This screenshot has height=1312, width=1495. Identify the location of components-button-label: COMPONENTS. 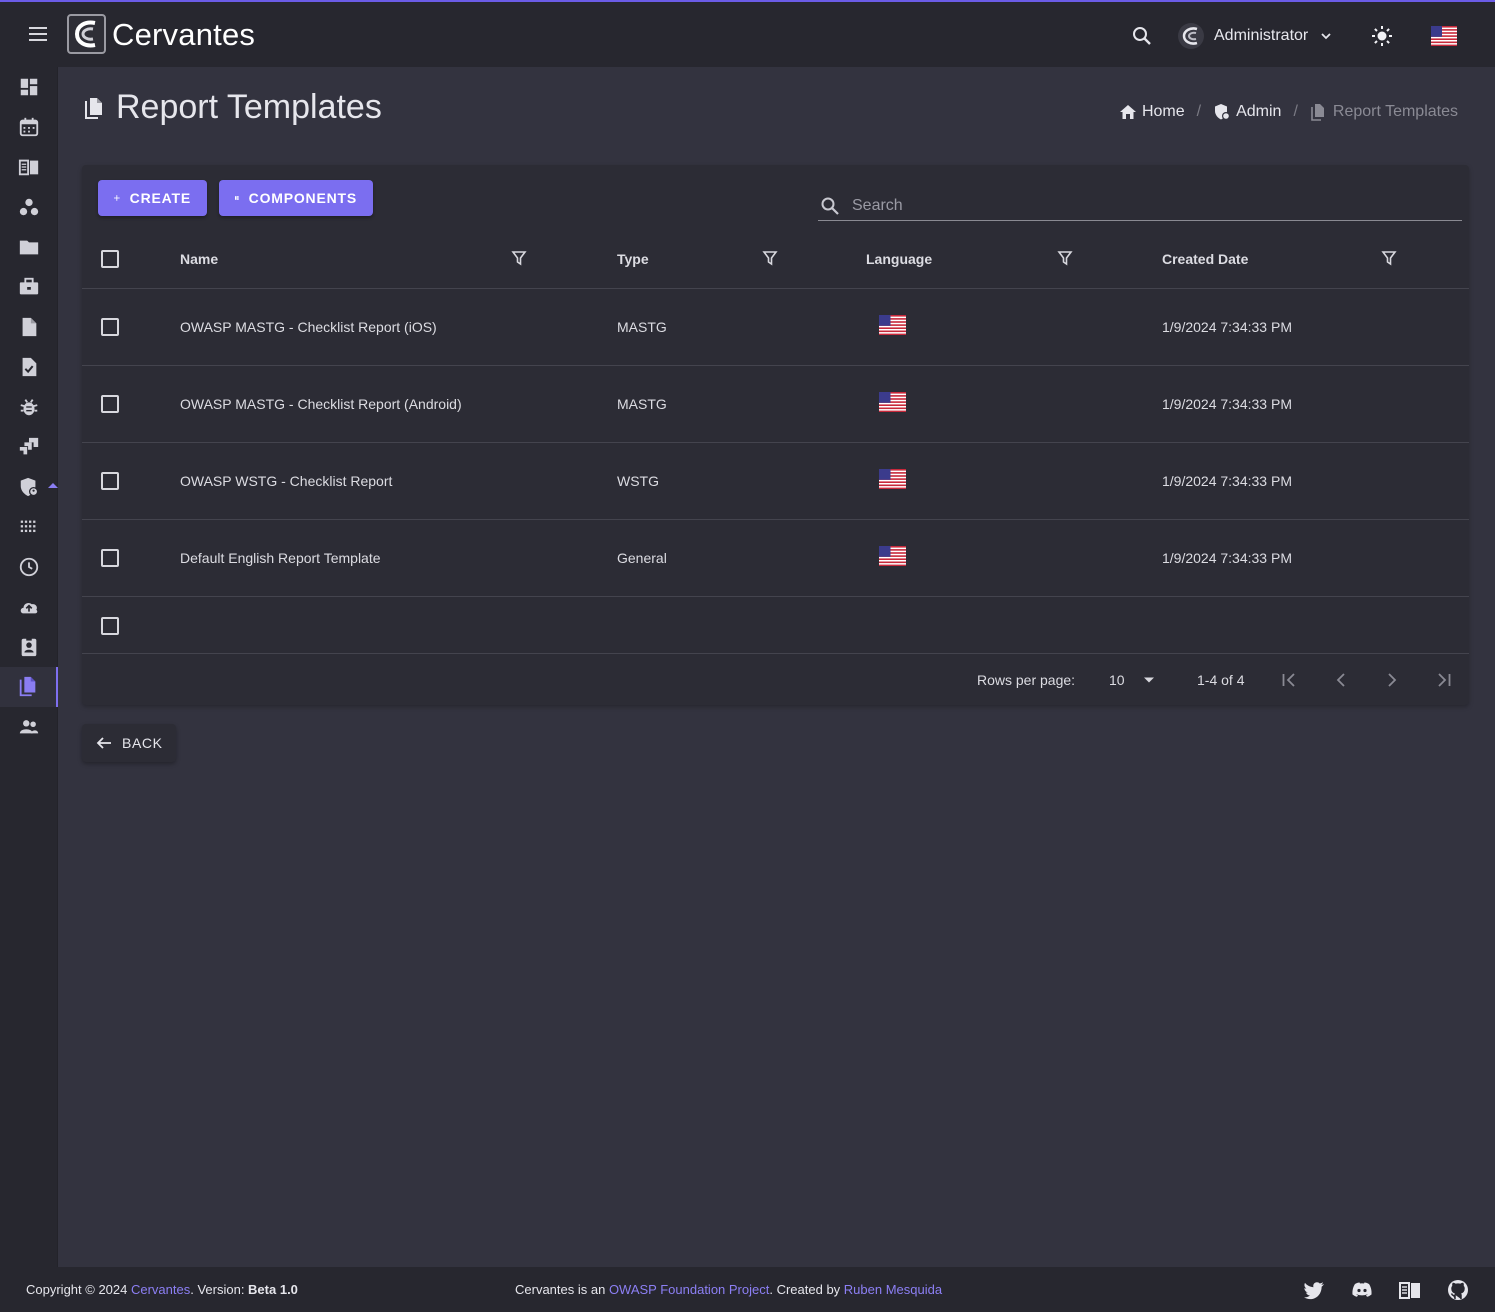
(302, 198).